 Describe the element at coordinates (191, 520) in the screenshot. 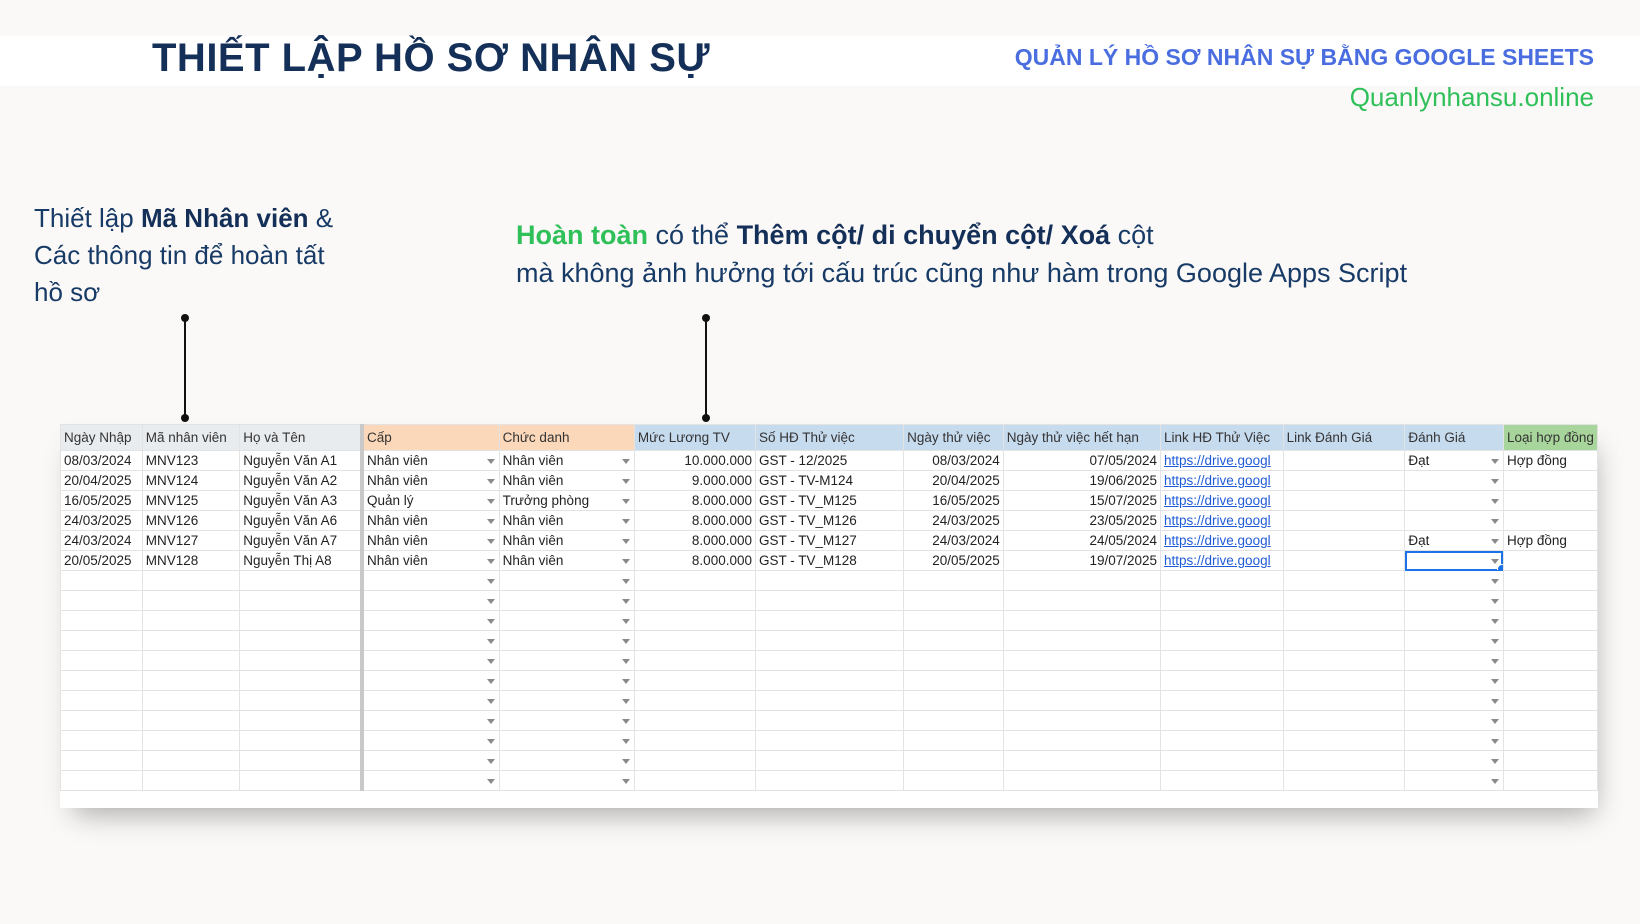

I see `table-cell: MNV126` at that location.